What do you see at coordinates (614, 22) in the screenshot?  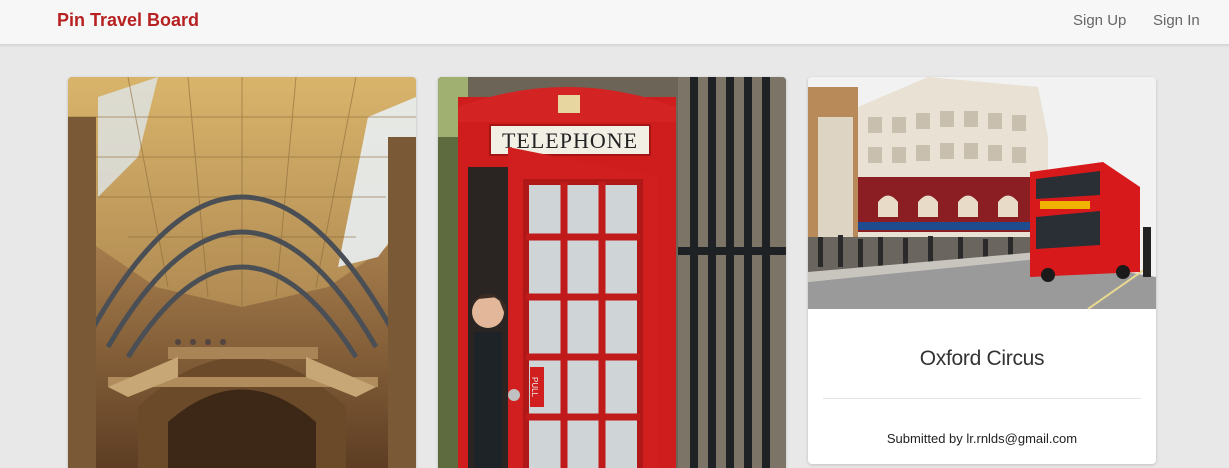 I see `navbar: Pin Travel Board Sign Up Sign In` at bounding box center [614, 22].